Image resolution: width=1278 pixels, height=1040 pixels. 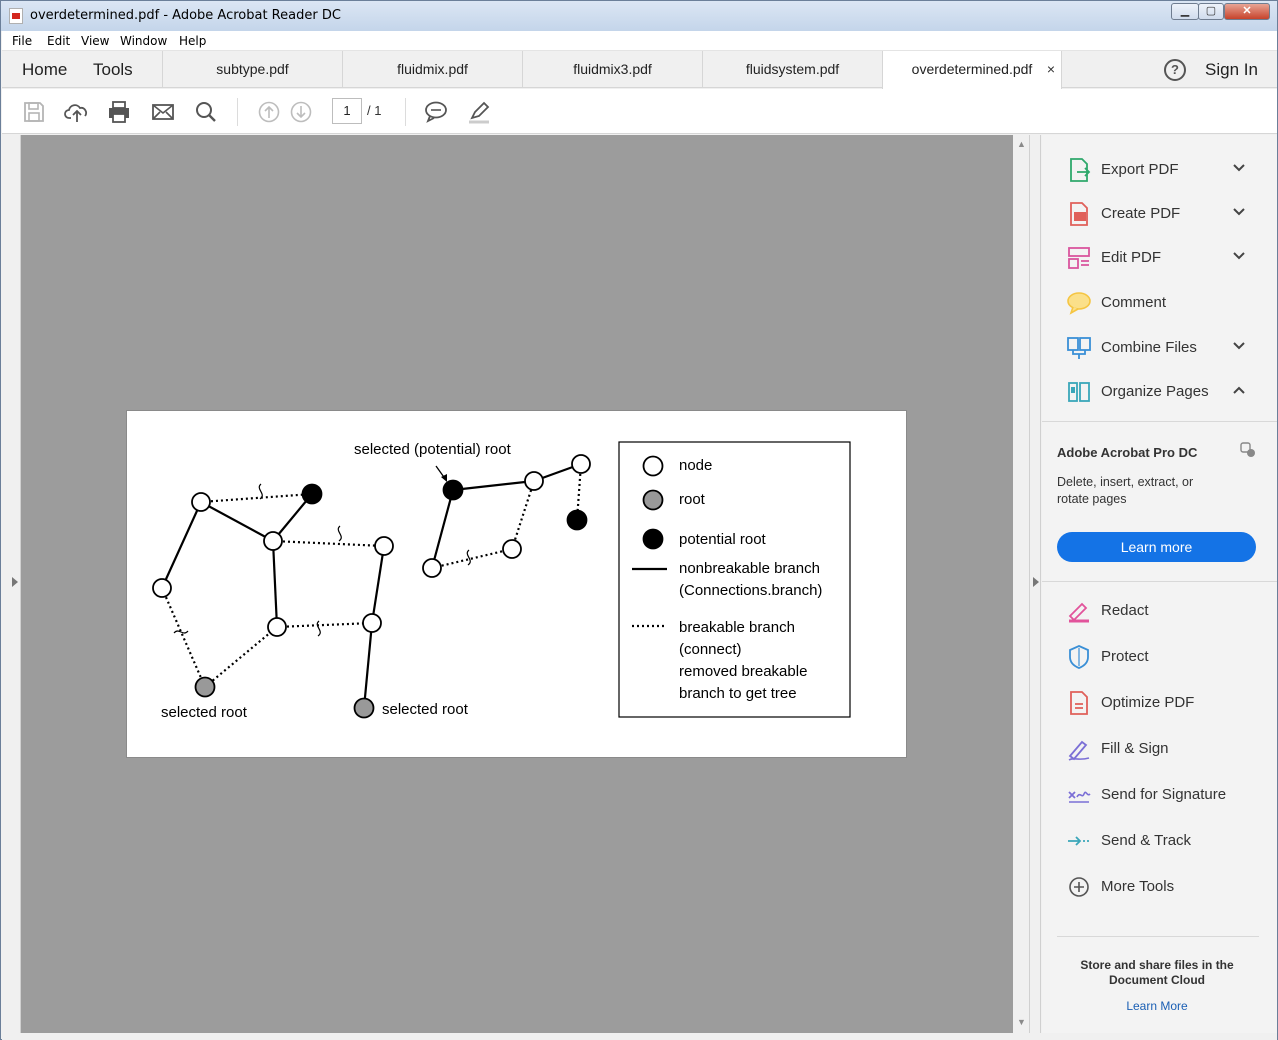 I want to click on upload-cloud-icon, so click(x=77, y=112).